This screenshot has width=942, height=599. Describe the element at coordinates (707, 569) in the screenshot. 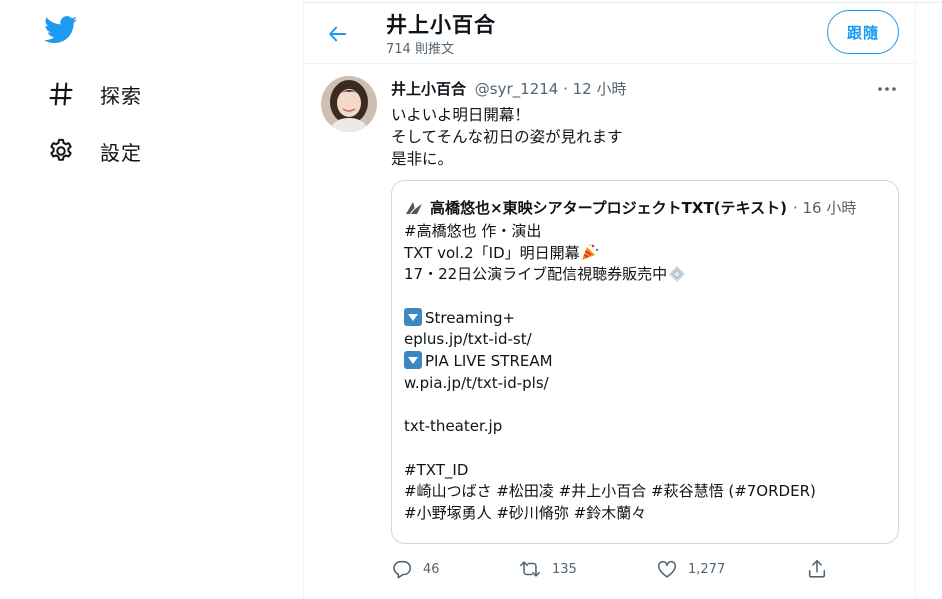

I see `like-count: 1,277` at that location.